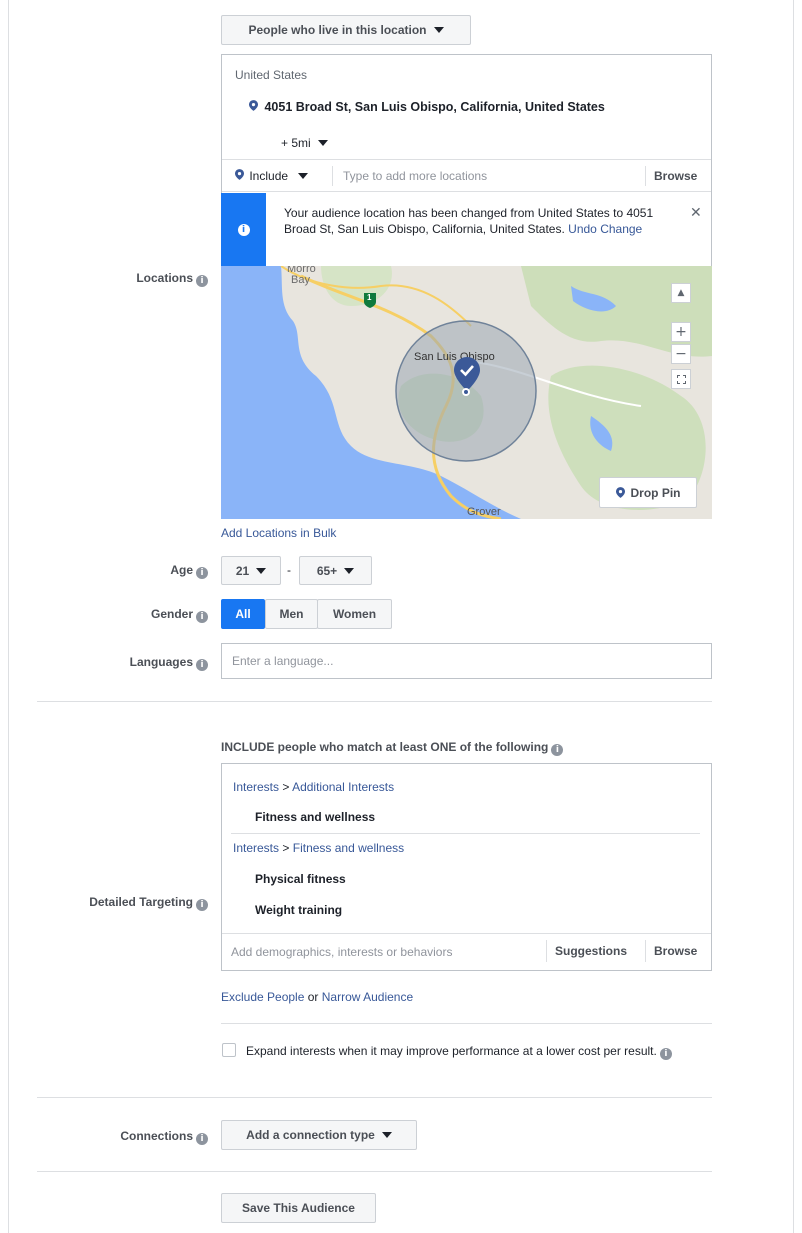 This screenshot has width=802, height=1233. I want to click on targeting-path-2: Interests > Fitness and wellness, so click(319, 848).